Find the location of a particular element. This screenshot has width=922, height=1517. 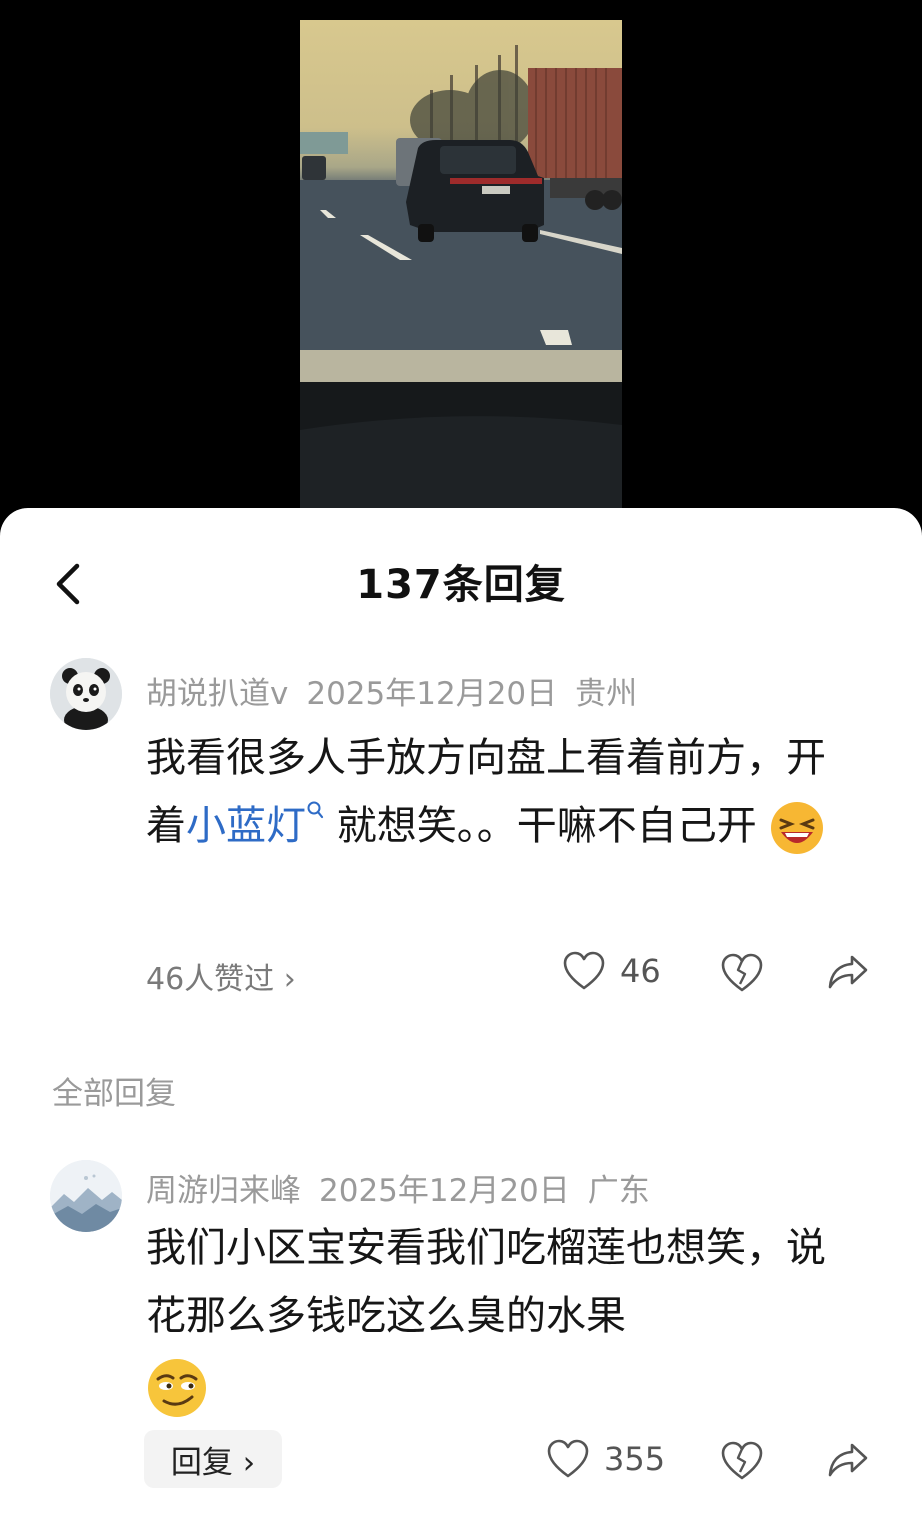

avatar is located at coordinates (86, 694).